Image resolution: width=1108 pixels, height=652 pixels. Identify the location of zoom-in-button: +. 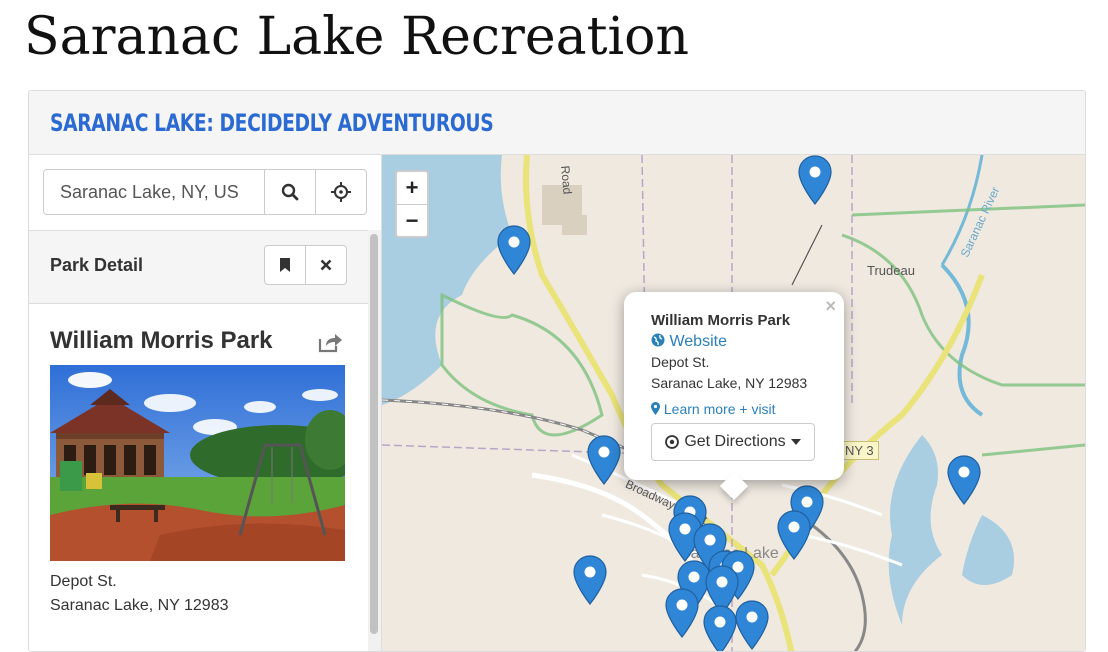
(412, 188).